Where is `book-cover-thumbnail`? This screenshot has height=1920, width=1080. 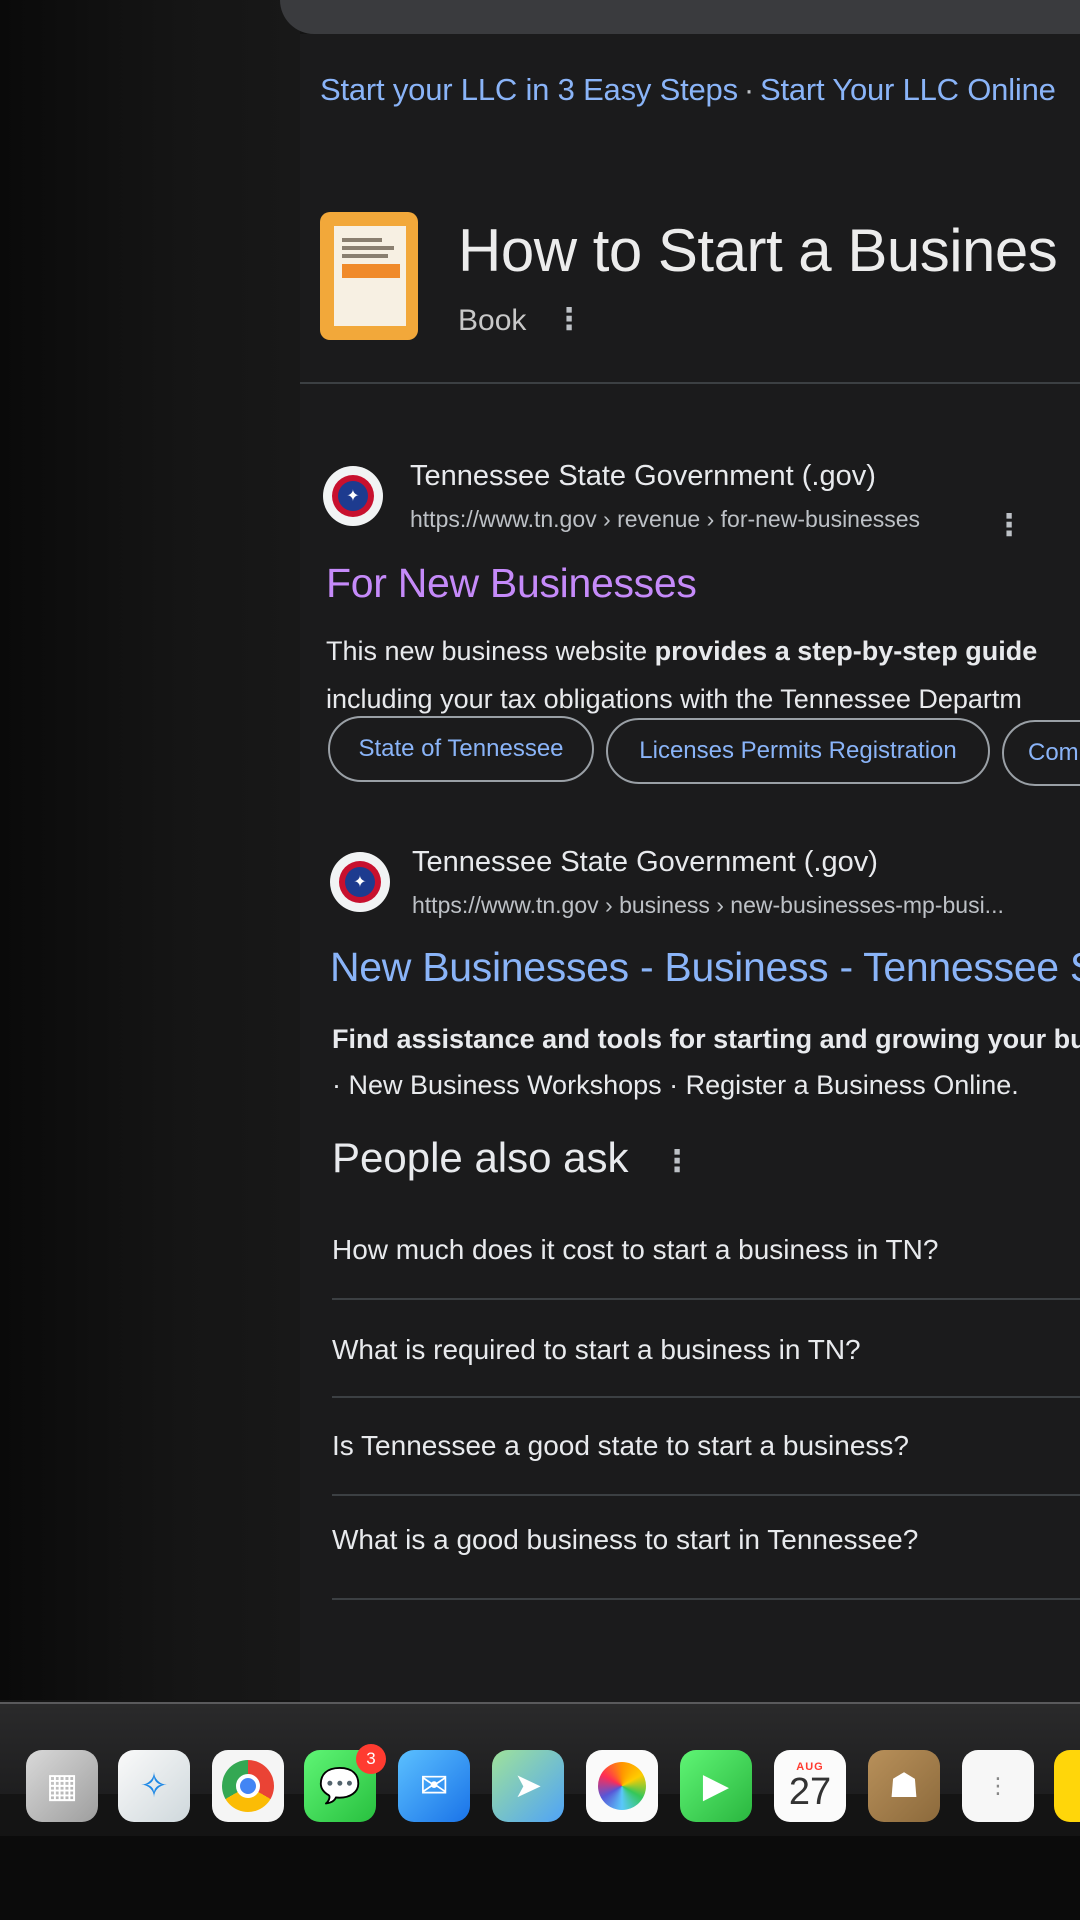
book-cover-thumbnail is located at coordinates (369, 276).